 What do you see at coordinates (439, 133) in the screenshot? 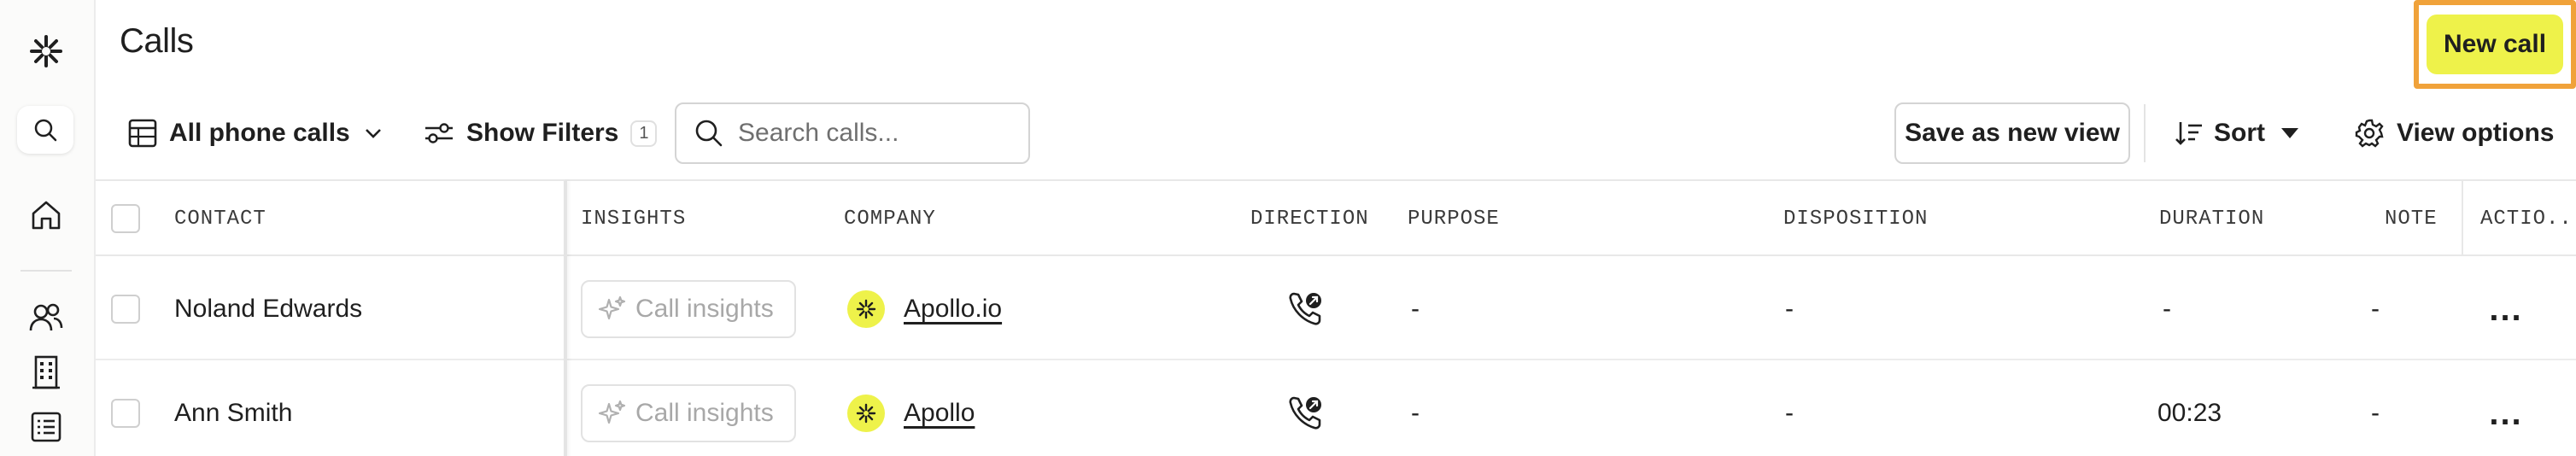
I see `filter-sliders-icon` at bounding box center [439, 133].